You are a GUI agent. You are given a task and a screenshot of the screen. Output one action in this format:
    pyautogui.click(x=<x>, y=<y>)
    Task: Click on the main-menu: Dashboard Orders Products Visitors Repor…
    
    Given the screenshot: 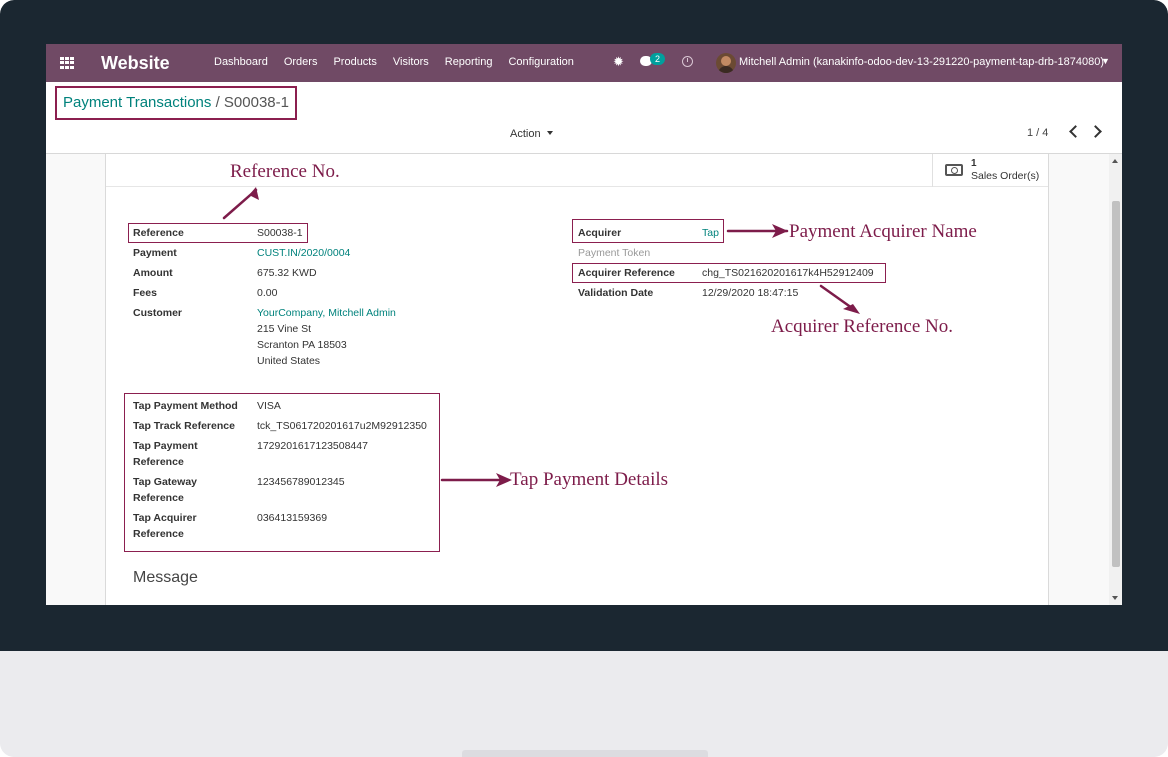 What is the action you would take?
    pyautogui.click(x=402, y=62)
    